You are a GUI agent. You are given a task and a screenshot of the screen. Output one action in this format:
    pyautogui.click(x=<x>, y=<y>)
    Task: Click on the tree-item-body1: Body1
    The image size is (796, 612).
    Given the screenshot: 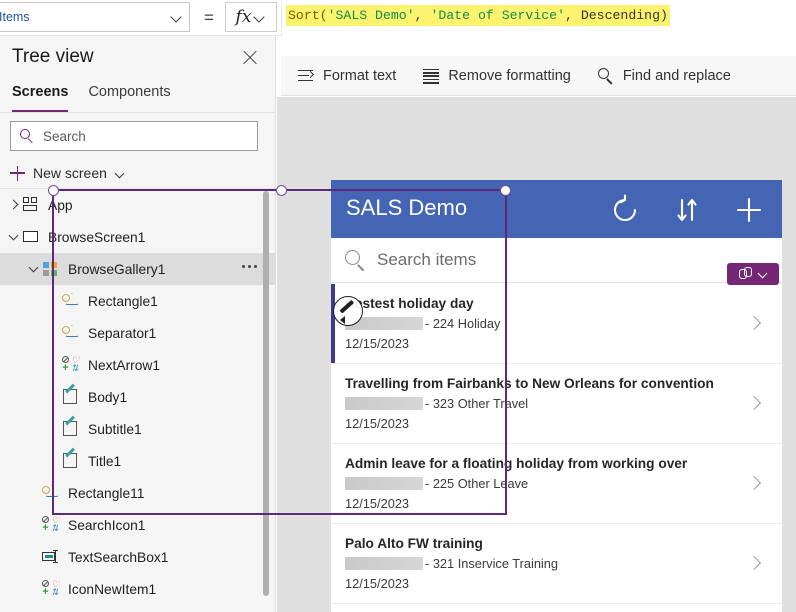 What is the action you would take?
    pyautogui.click(x=138, y=397)
    